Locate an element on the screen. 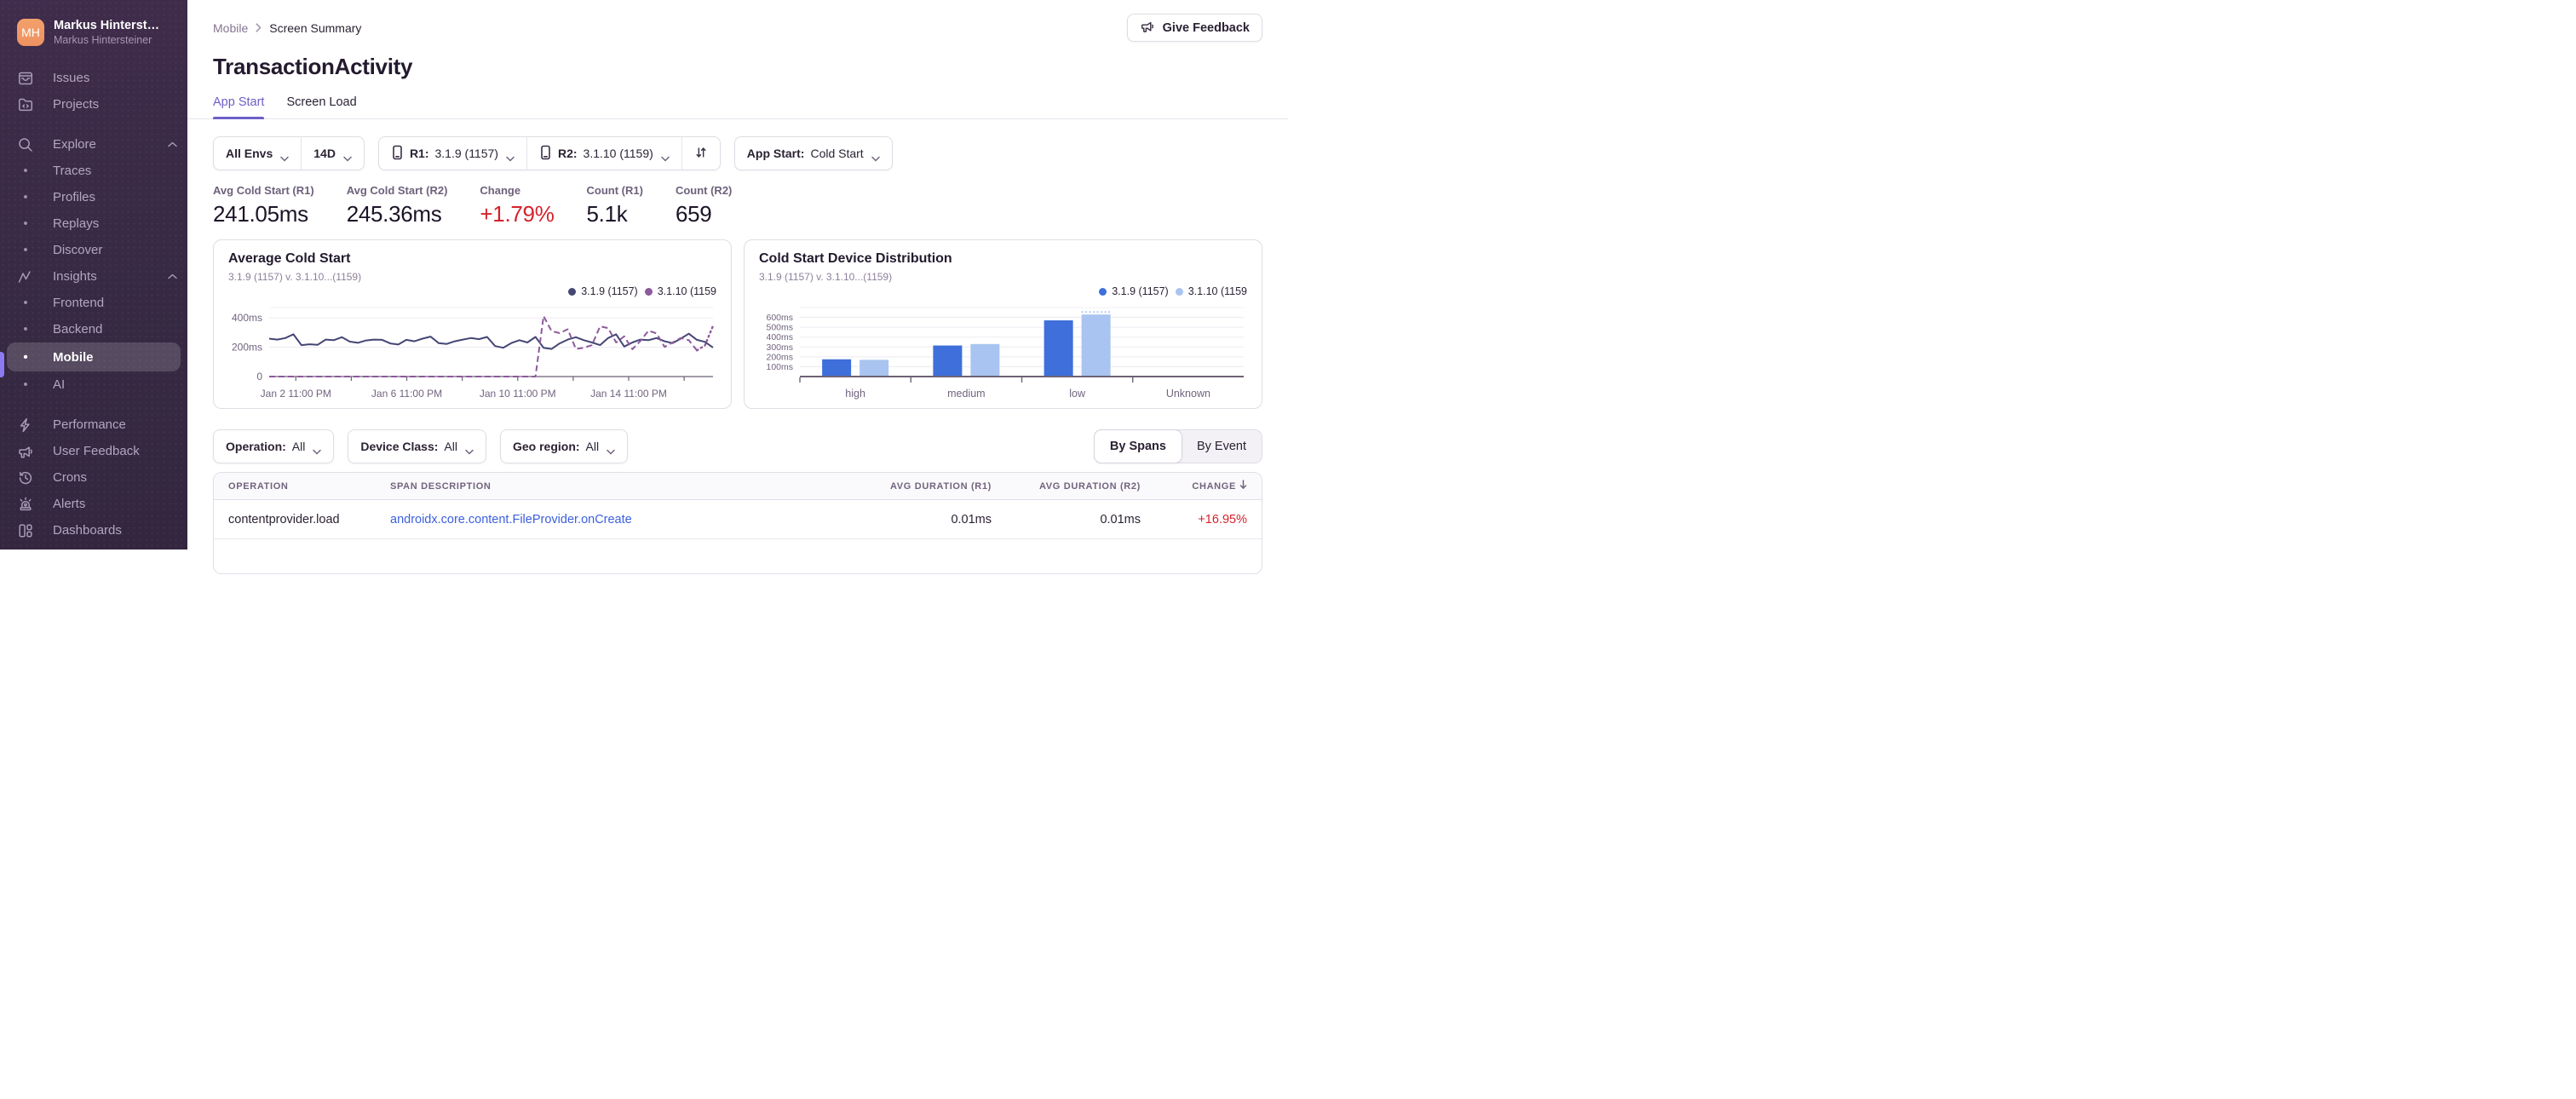  sidebar-item-dashboards: Dashboards is located at coordinates (94, 530).